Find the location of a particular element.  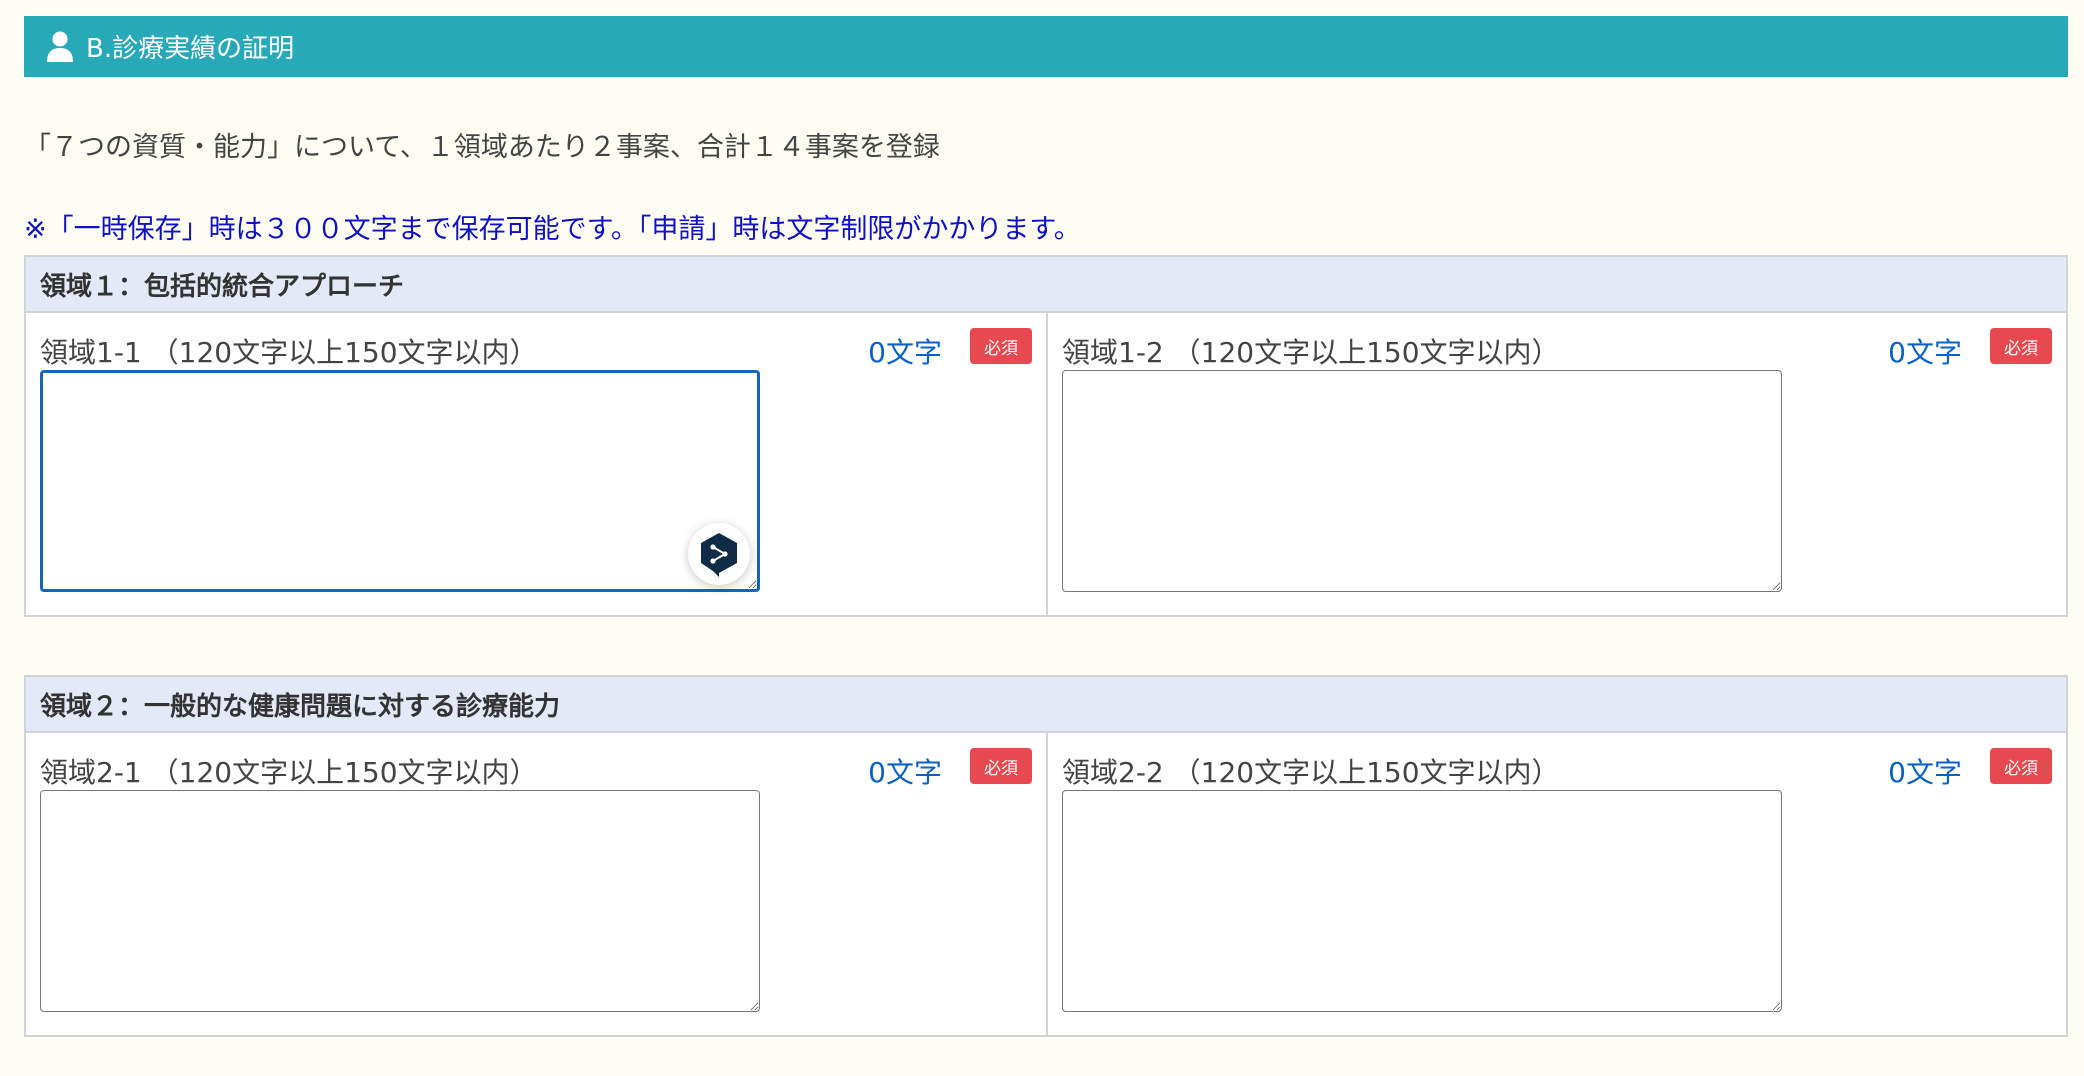

item-2-2-required-badge: 必須 is located at coordinates (2021, 766).